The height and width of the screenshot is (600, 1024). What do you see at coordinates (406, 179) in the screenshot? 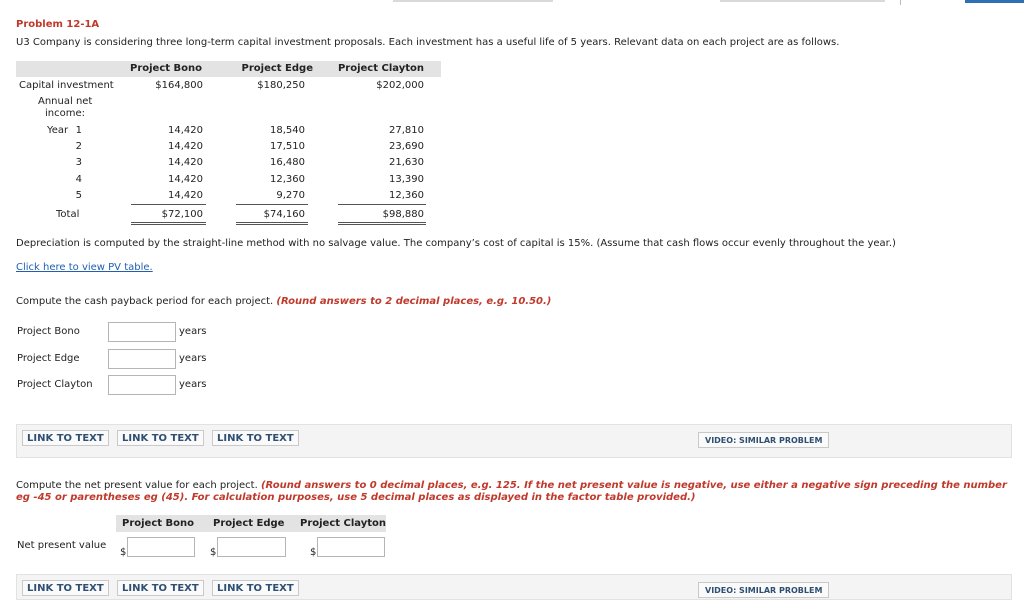
I see `row-value: 13,390` at bounding box center [406, 179].